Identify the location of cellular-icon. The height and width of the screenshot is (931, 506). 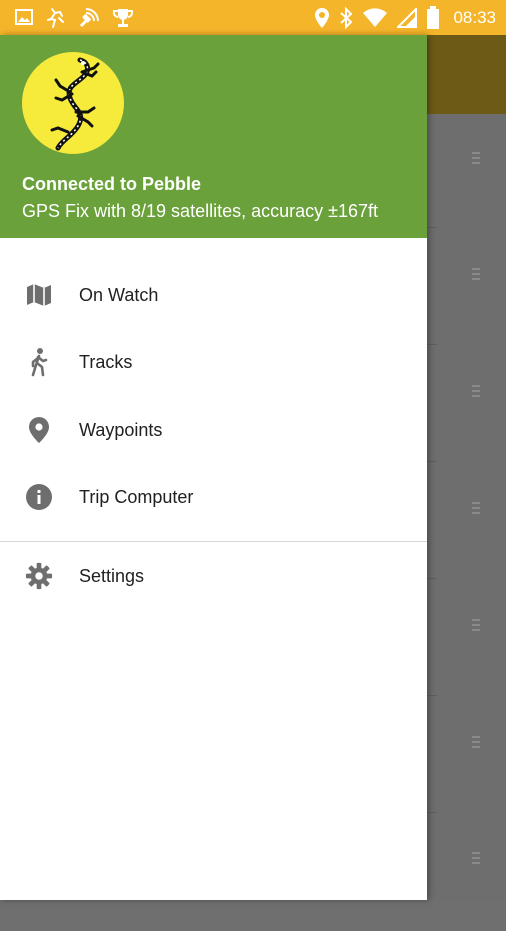
(407, 18).